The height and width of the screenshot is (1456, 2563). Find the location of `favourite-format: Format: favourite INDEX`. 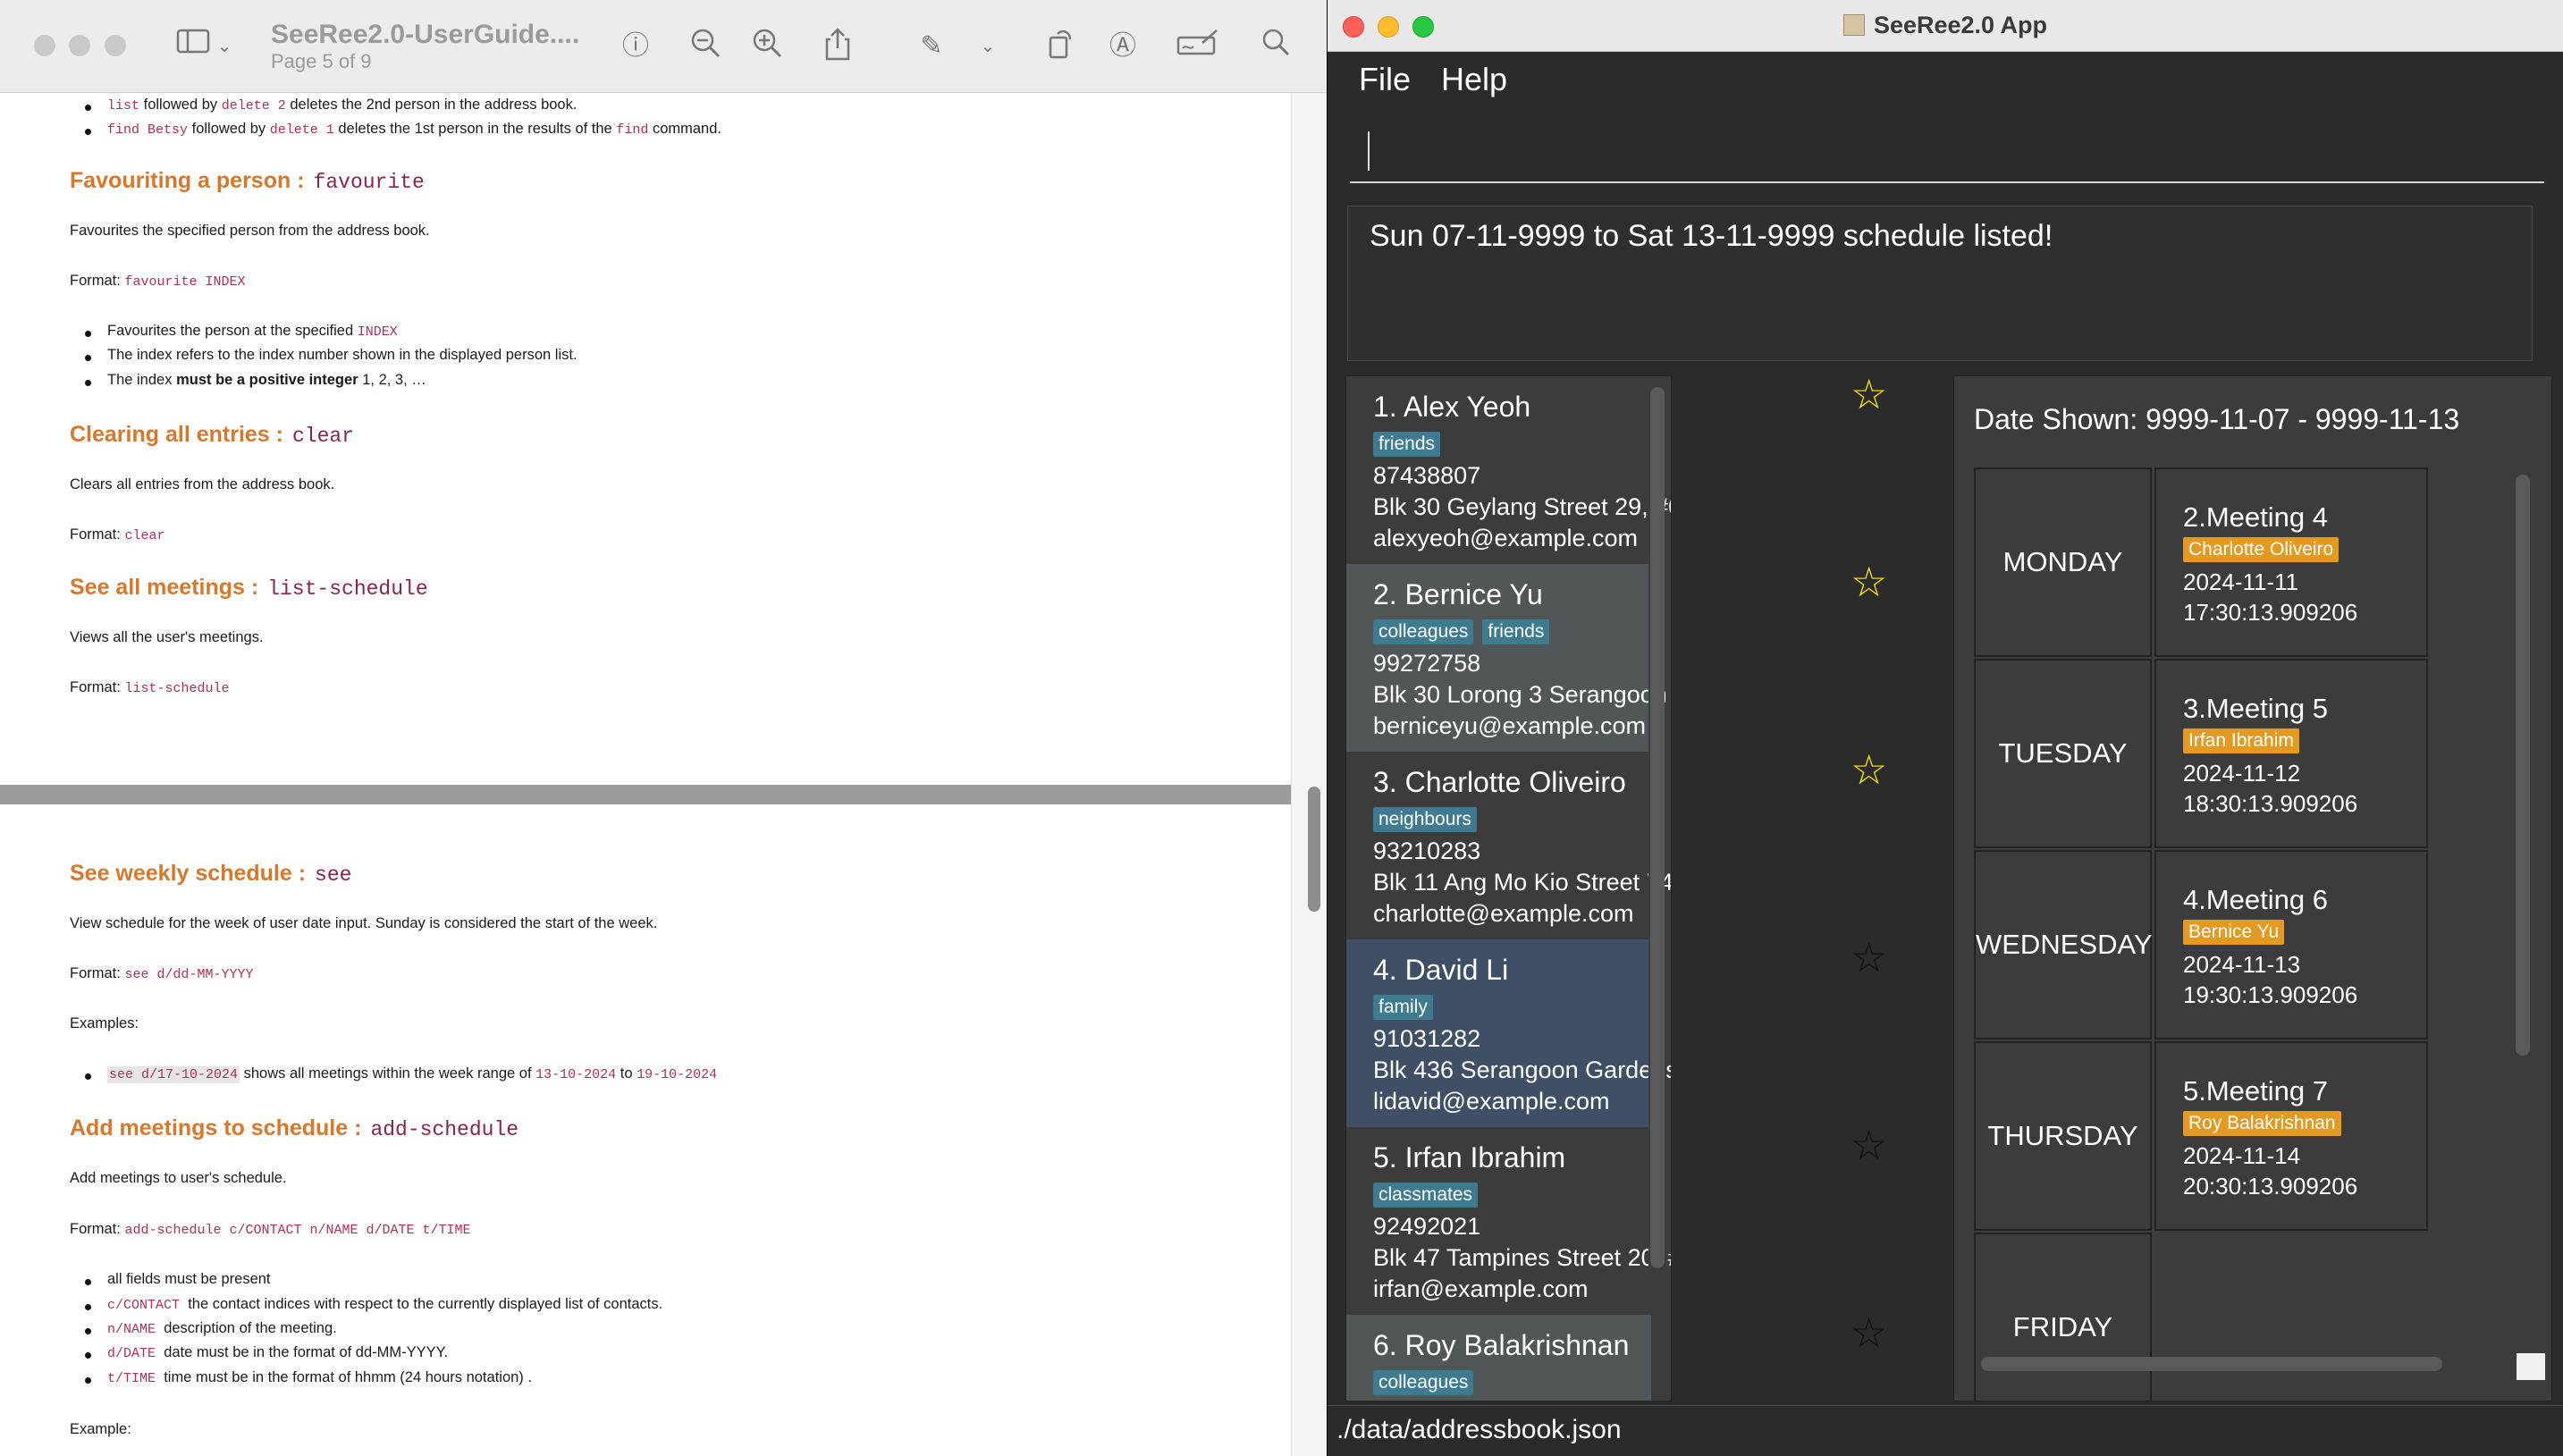

favourite-format: Format: favourite INDEX is located at coordinates (158, 282).